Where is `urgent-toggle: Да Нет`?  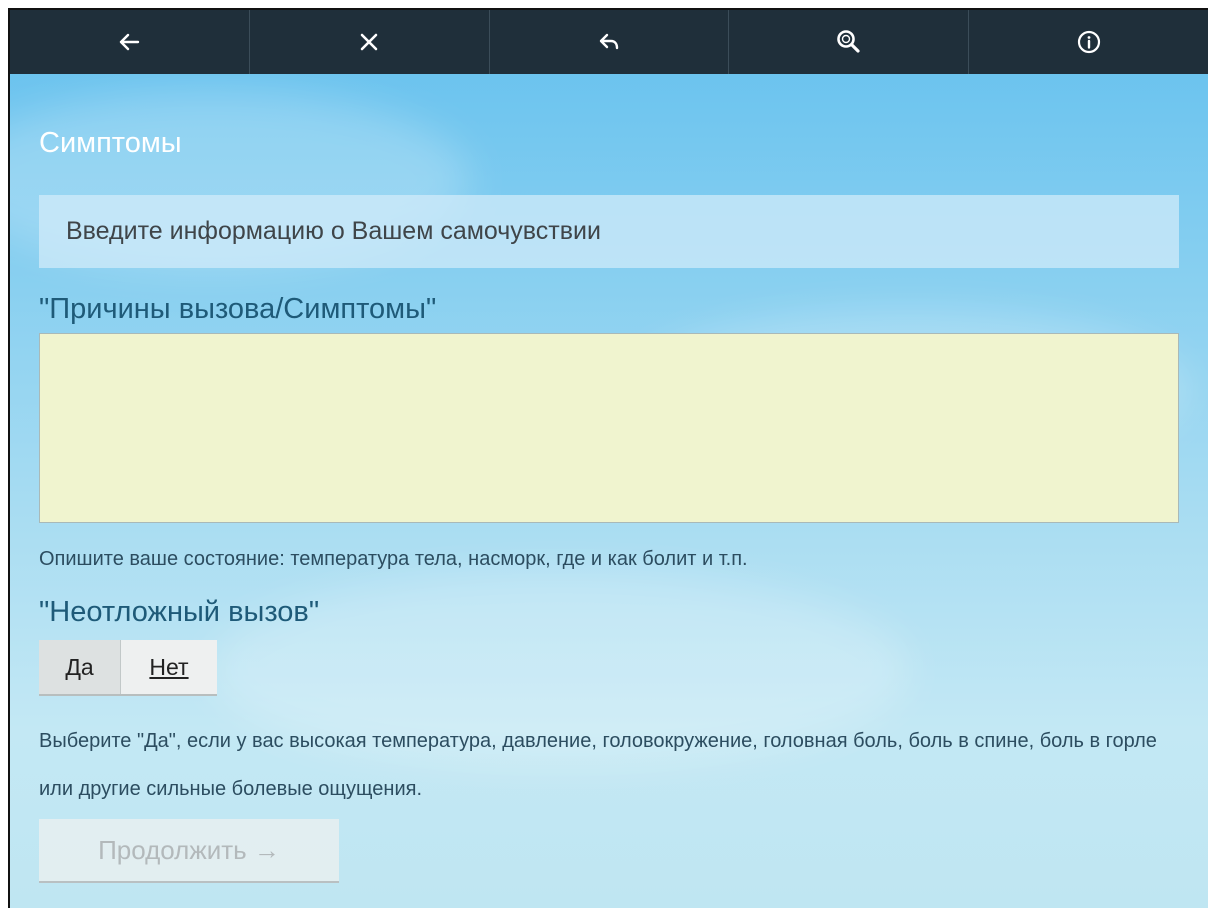 urgent-toggle: Да Нет is located at coordinates (128, 668).